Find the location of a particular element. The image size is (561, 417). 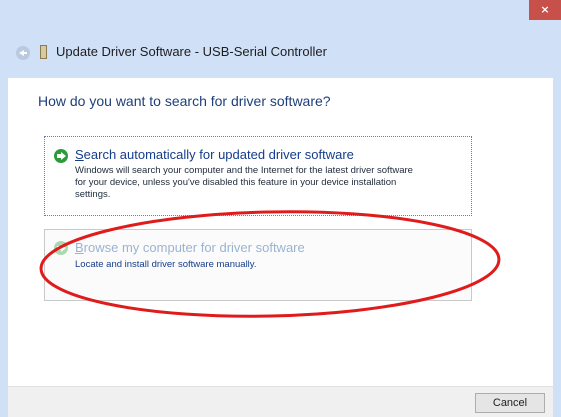

mnemonic-letter: B is located at coordinates (79, 247).